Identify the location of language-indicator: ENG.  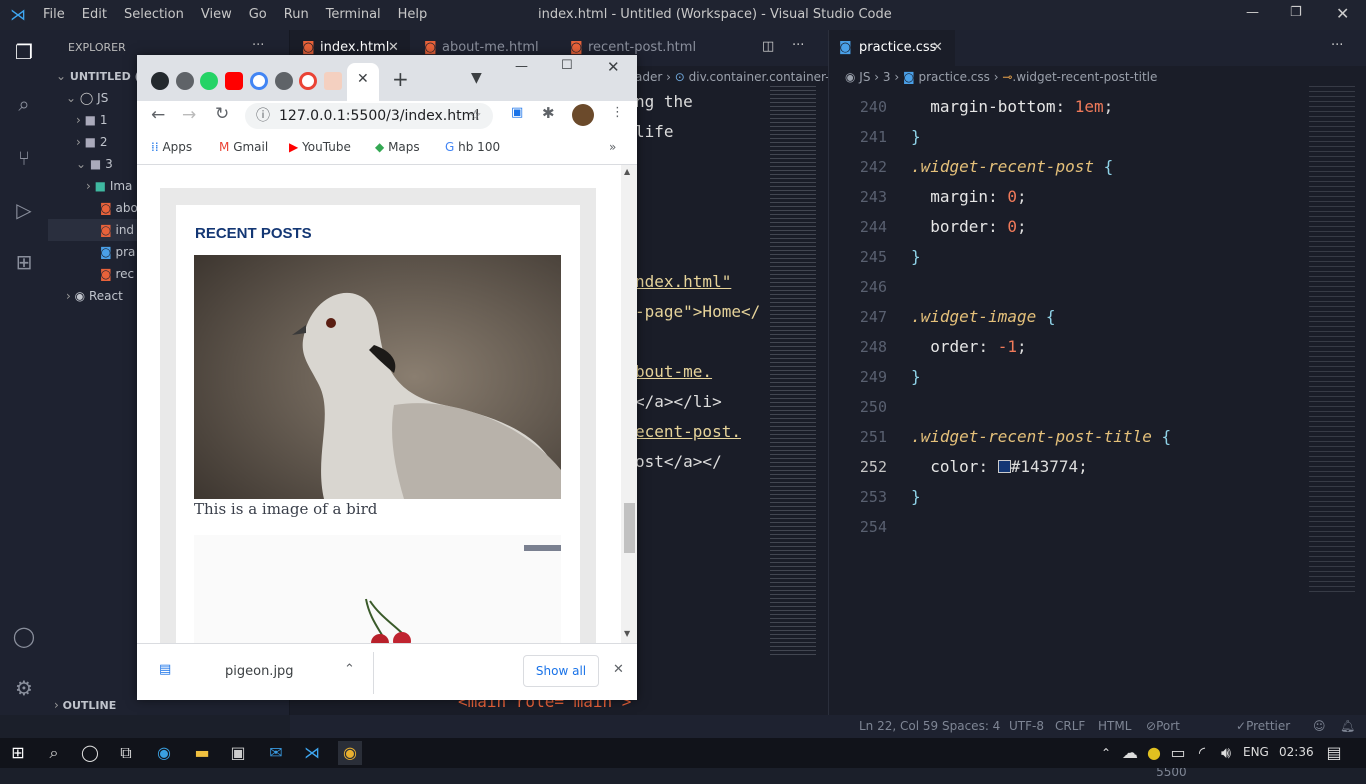
(1256, 752).